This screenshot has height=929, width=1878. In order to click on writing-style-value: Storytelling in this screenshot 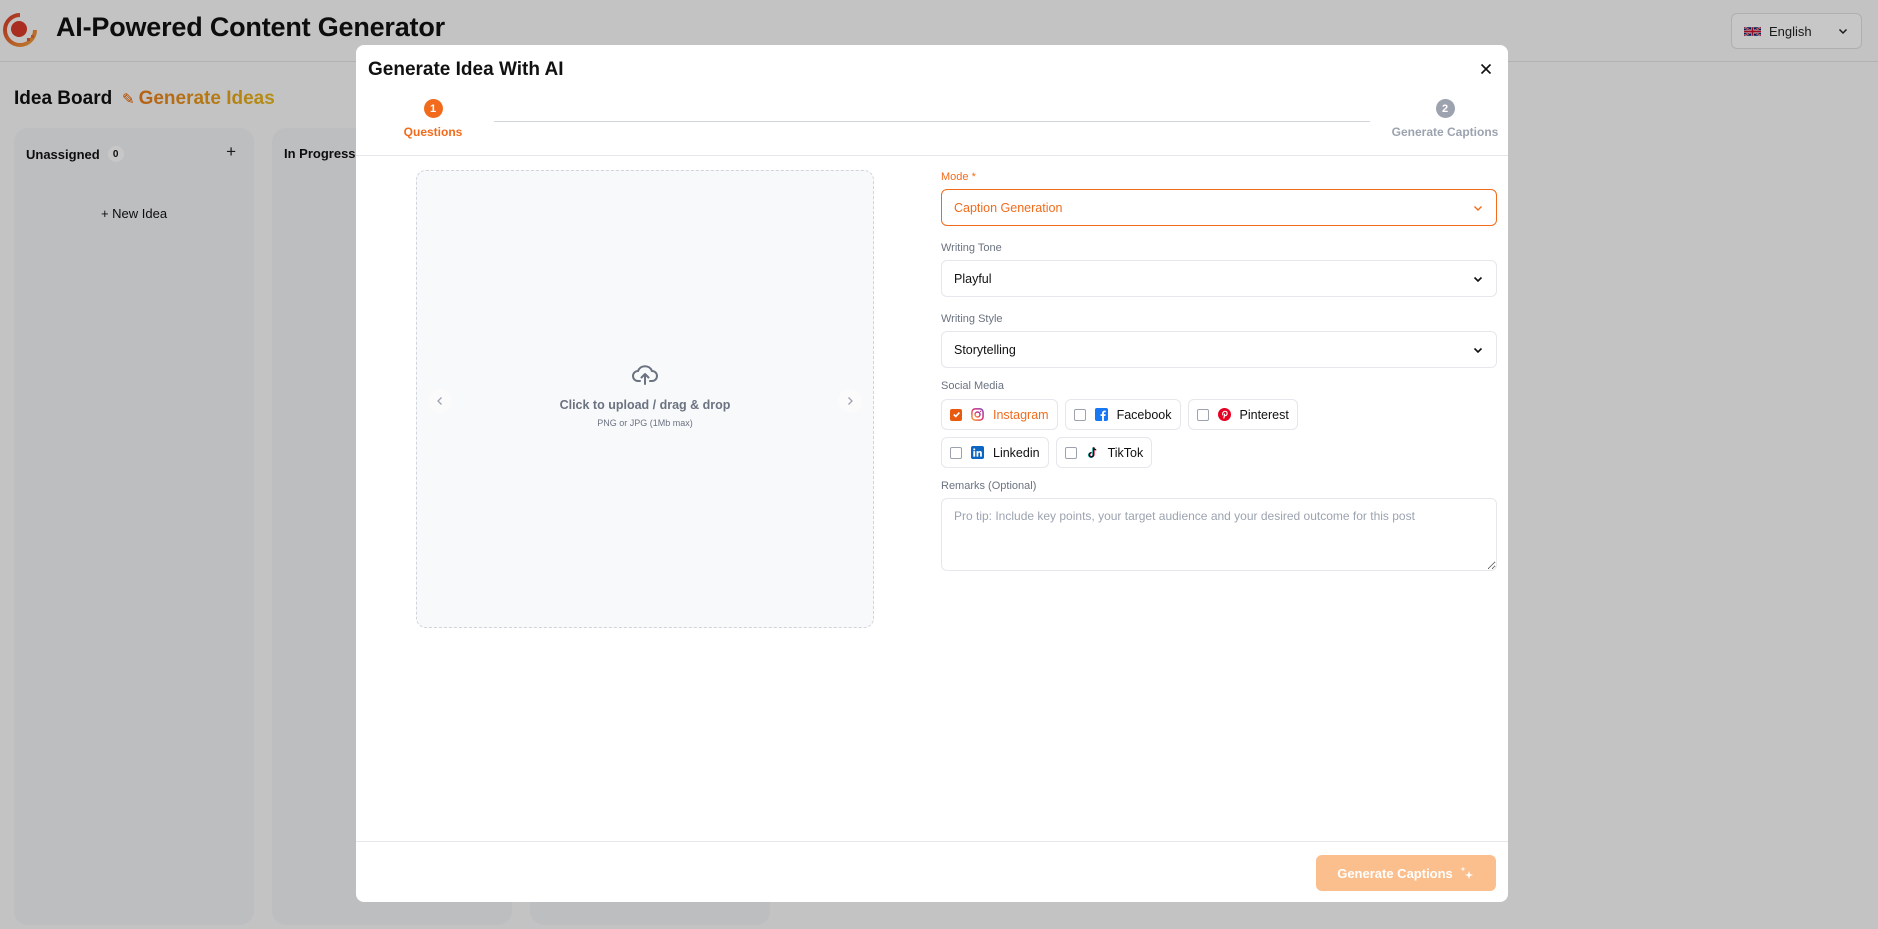, I will do `click(985, 349)`.